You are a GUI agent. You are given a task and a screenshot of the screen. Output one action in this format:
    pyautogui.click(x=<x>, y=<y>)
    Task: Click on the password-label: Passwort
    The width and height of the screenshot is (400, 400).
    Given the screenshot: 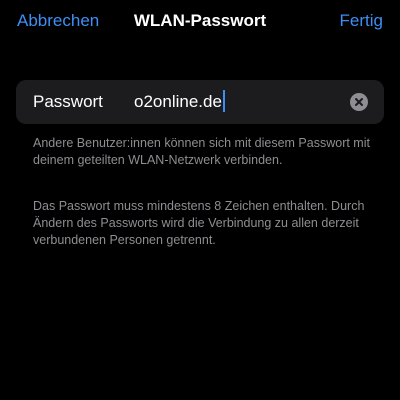 What is the action you would take?
    pyautogui.click(x=68, y=101)
    